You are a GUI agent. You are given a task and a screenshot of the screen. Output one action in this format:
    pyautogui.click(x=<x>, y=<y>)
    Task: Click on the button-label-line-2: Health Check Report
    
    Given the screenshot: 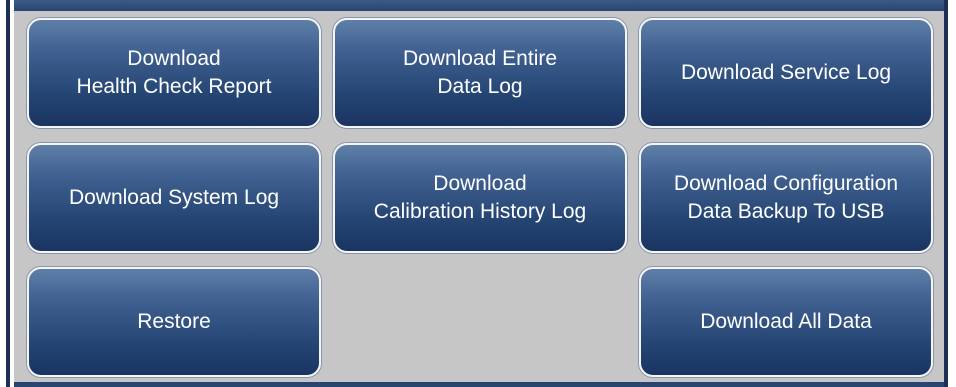 What is the action you would take?
    pyautogui.click(x=174, y=86)
    